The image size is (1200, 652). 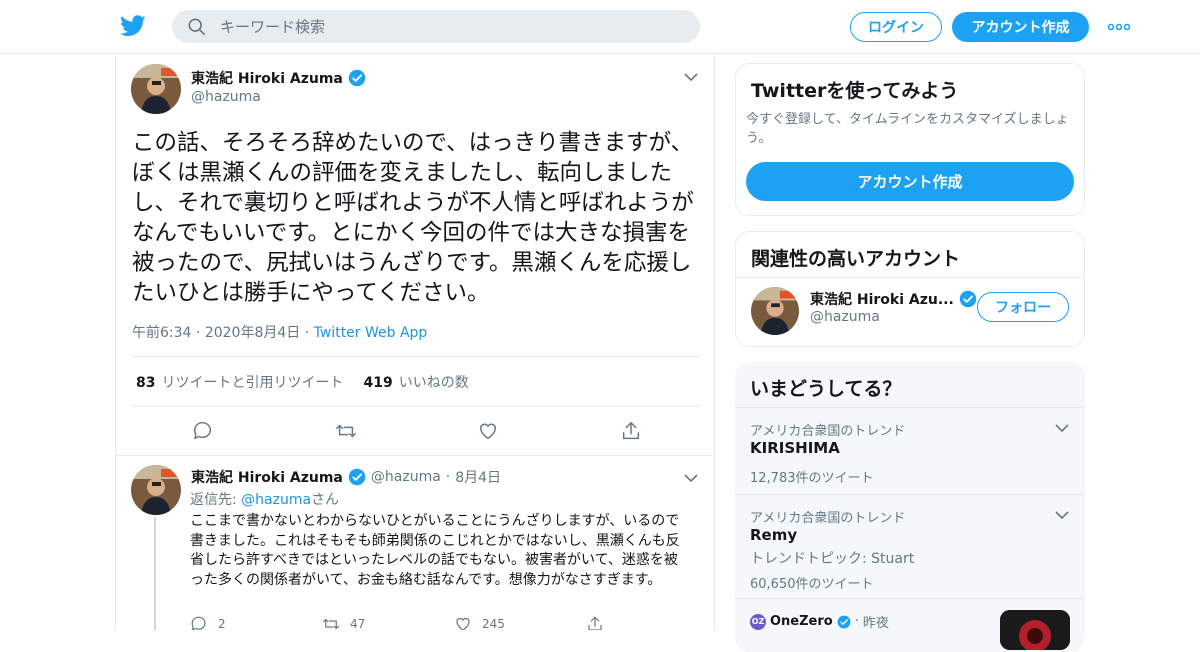 I want to click on related-account-handle: @hazuma, so click(x=845, y=317).